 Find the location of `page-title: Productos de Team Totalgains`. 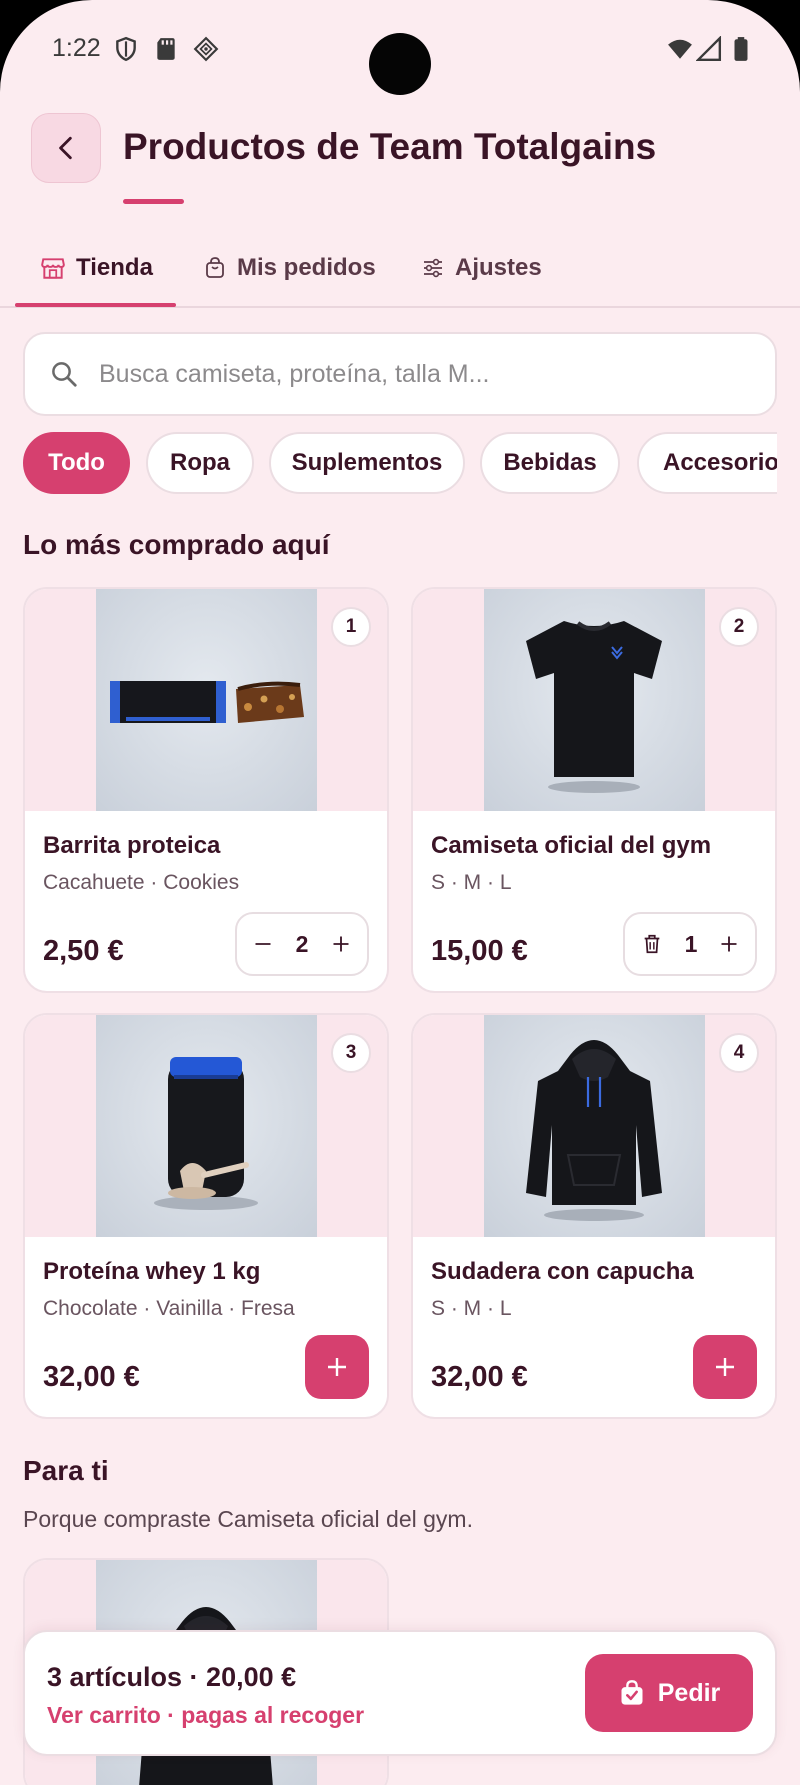

page-title: Productos de Team Totalgains is located at coordinates (390, 146).